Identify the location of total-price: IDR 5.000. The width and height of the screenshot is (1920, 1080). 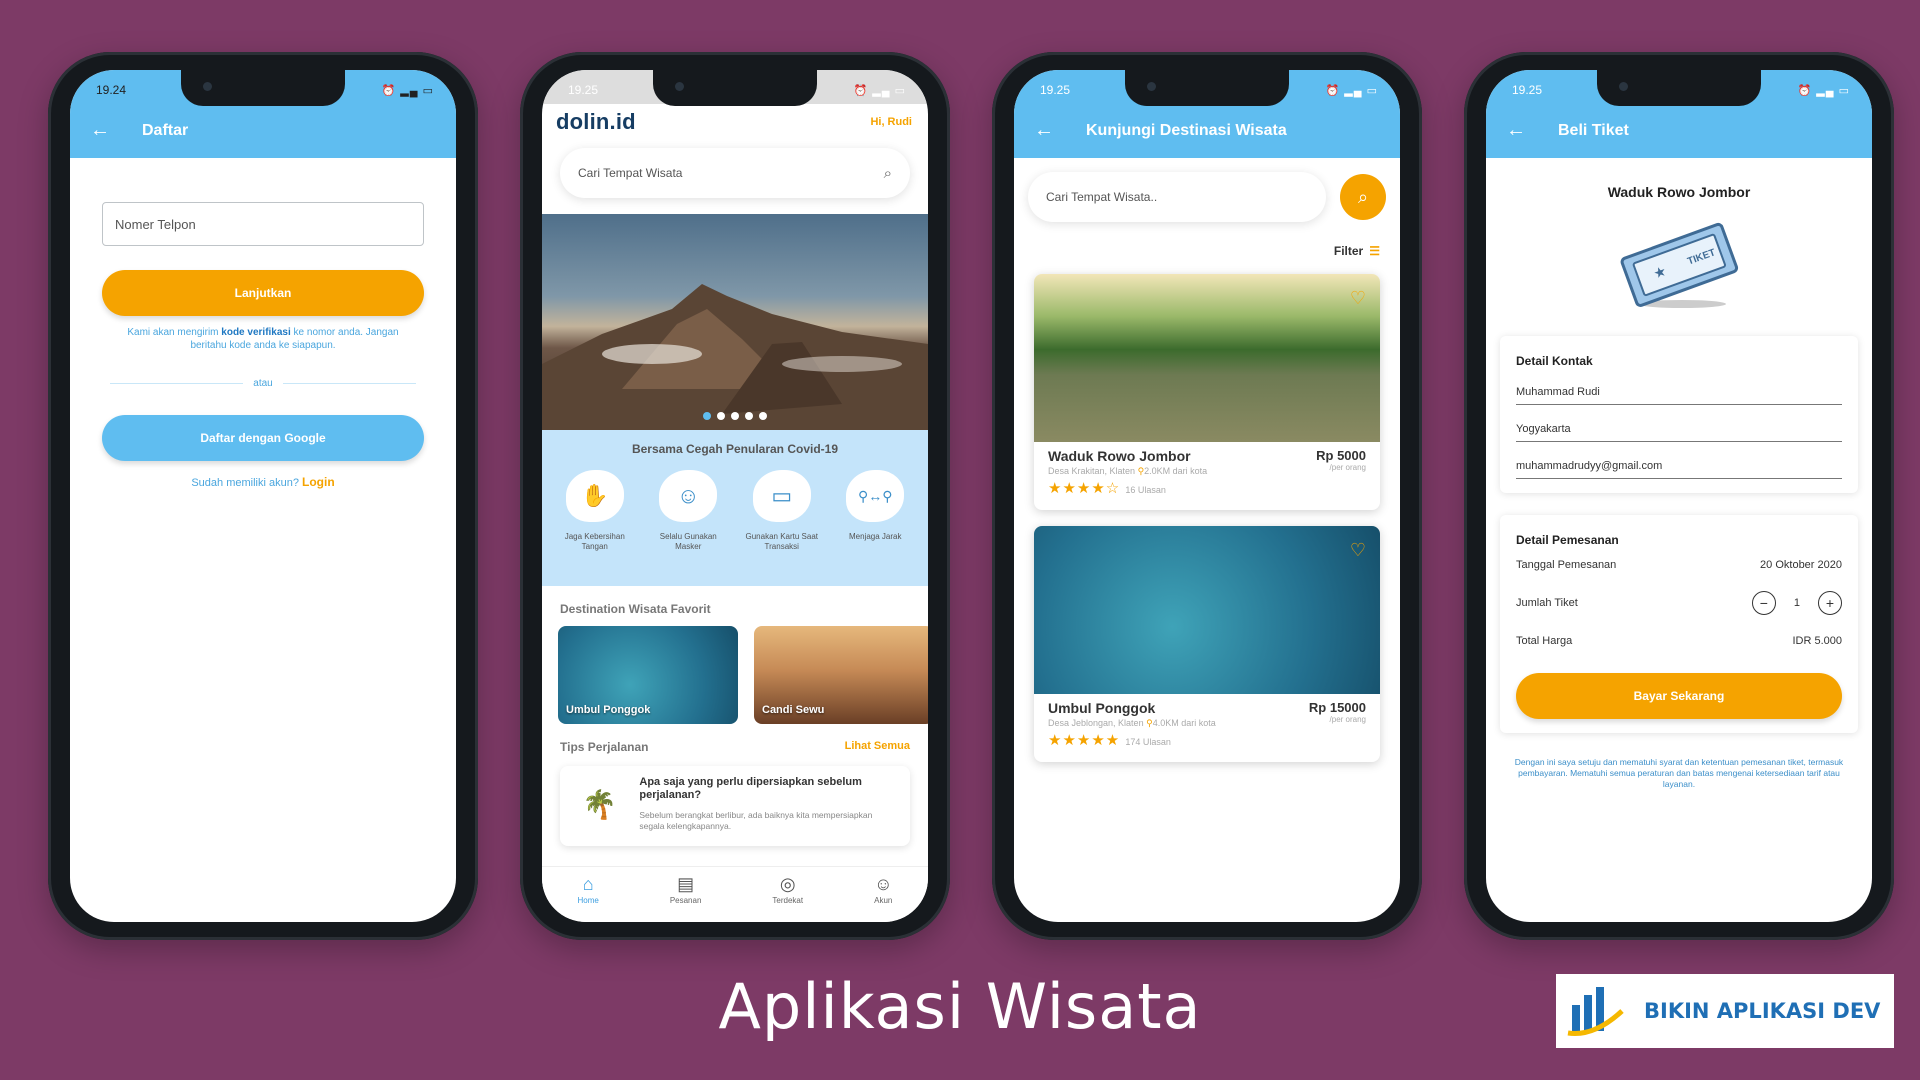
(1817, 641).